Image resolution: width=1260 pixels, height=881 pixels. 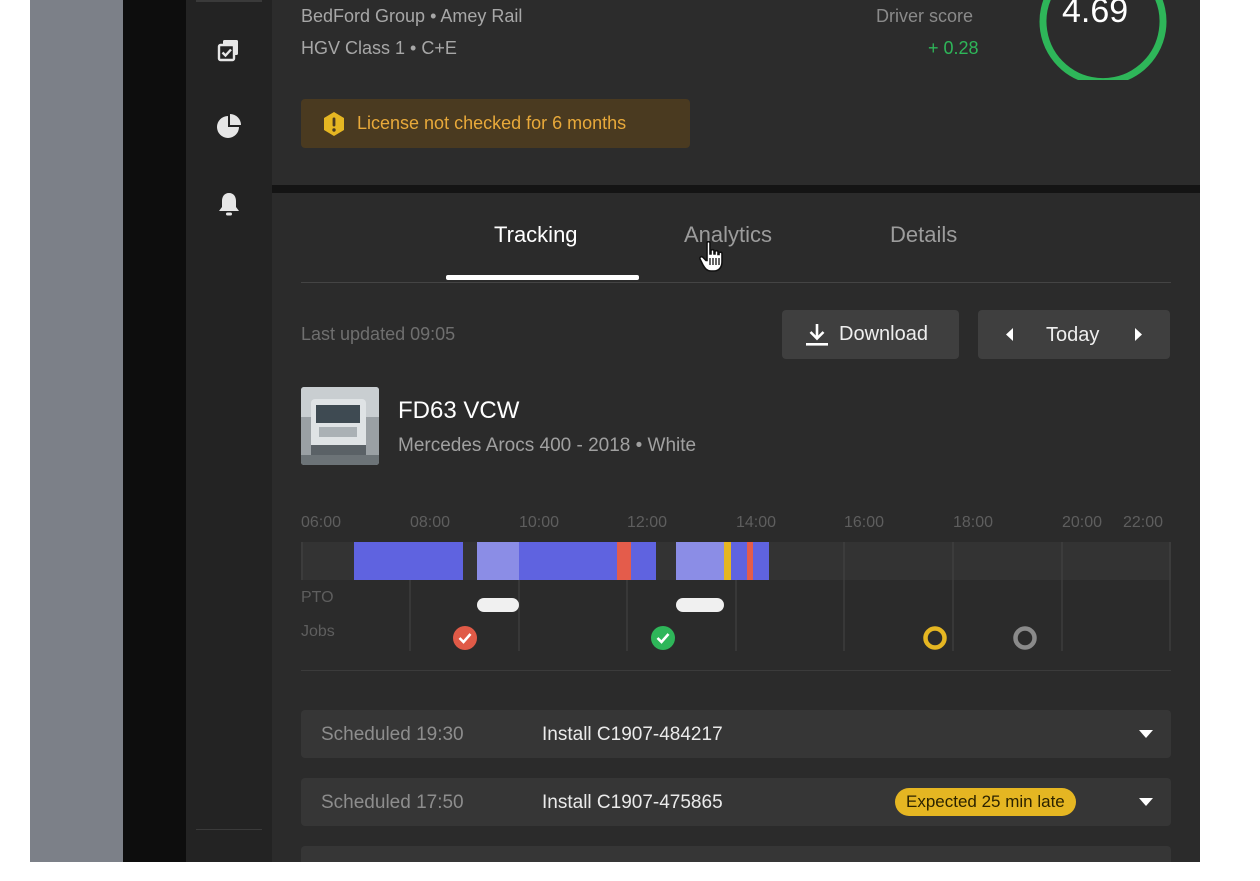 I want to click on job-marker-completed, so click(x=663, y=638).